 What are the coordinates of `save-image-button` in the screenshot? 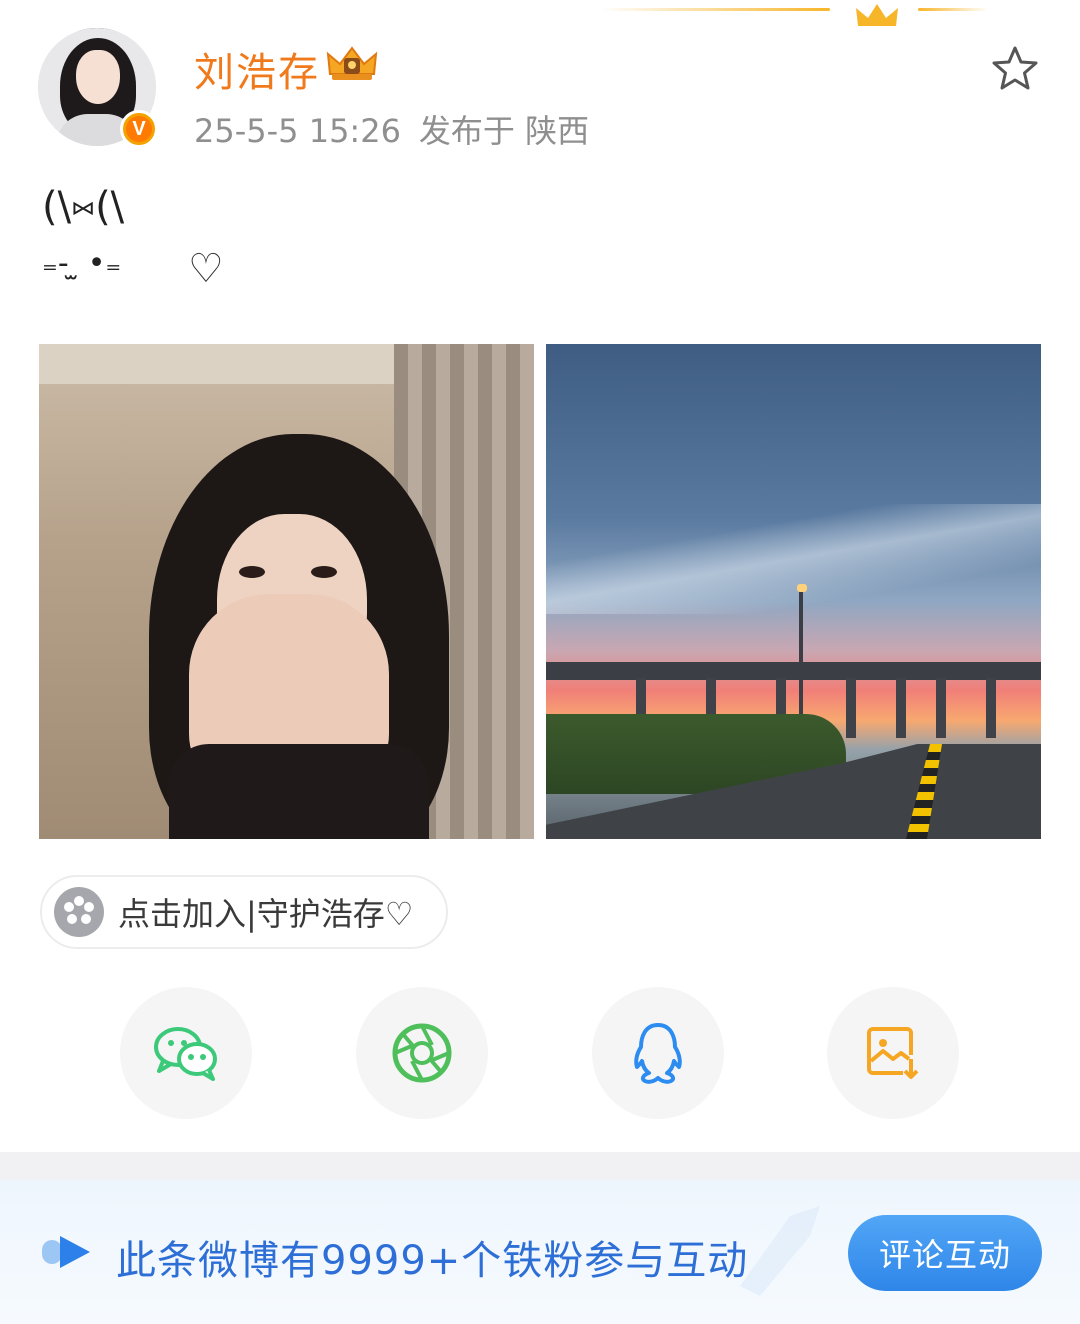 It's located at (893, 1053).